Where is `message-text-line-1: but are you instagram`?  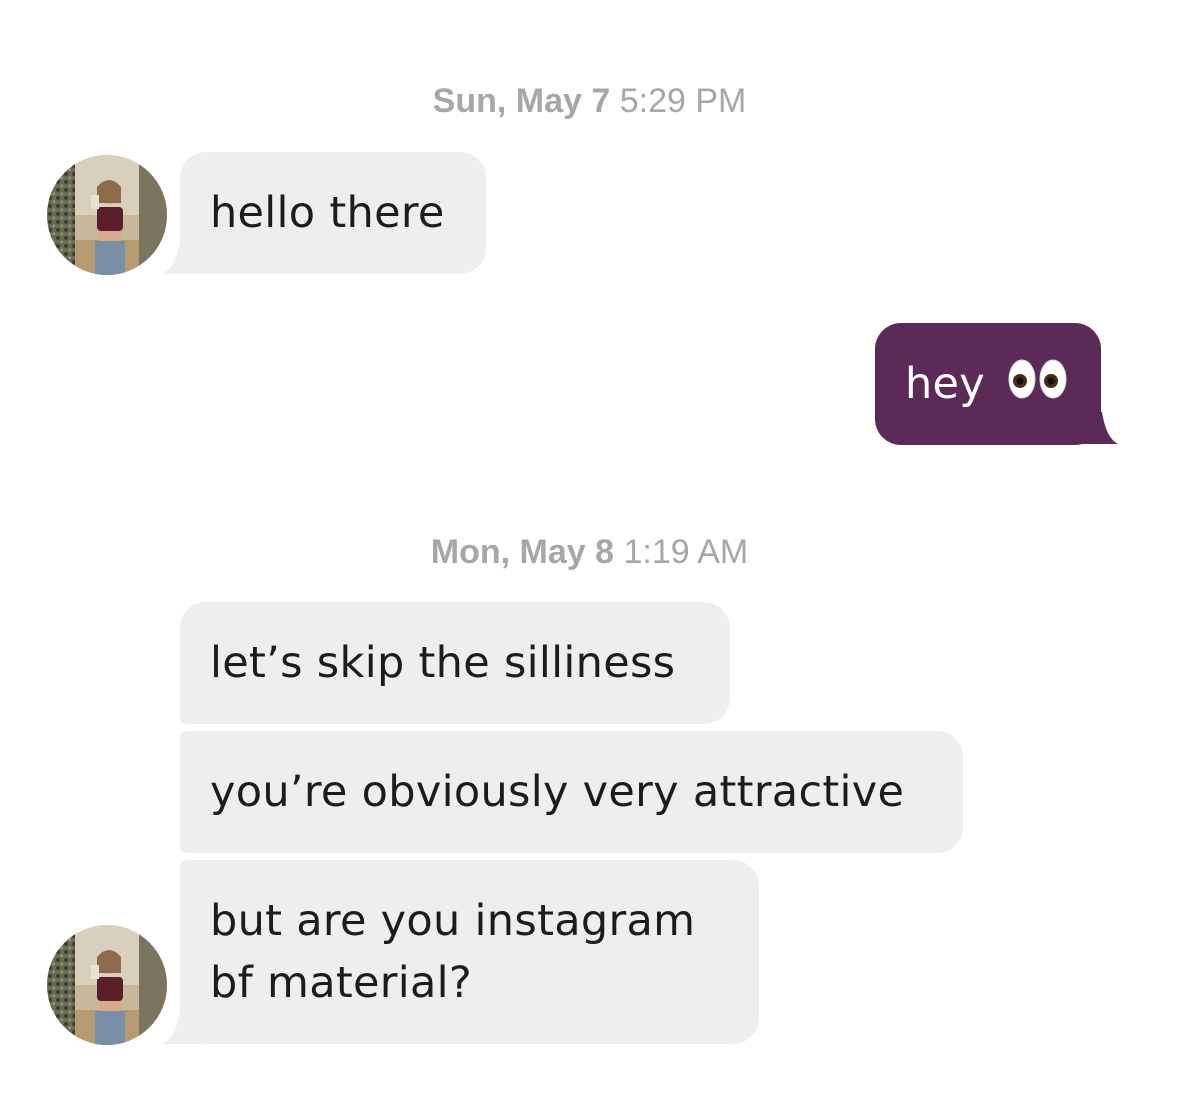 message-text-line-1: but are you instagram is located at coordinates (453, 921).